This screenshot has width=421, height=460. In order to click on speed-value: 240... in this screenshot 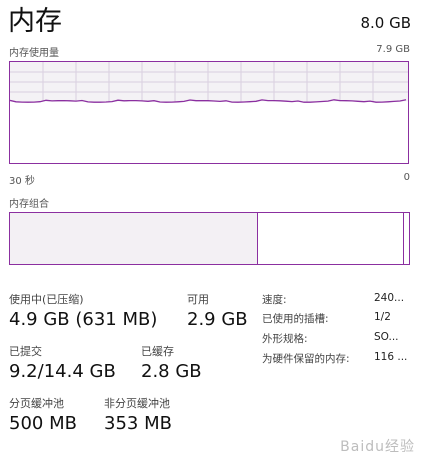, I will do `click(389, 298)`.